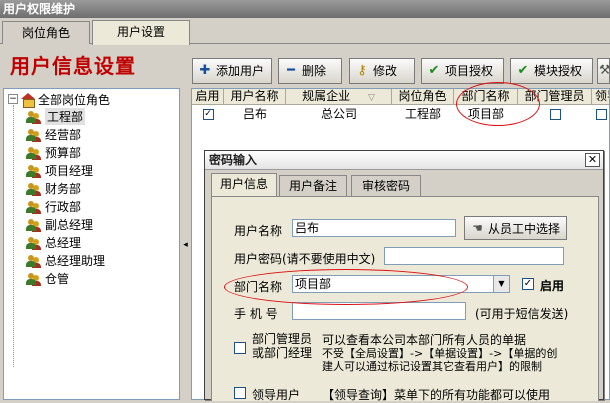 This screenshot has width=610, height=403. I want to click on row-role-cell: 工程部, so click(422, 114).